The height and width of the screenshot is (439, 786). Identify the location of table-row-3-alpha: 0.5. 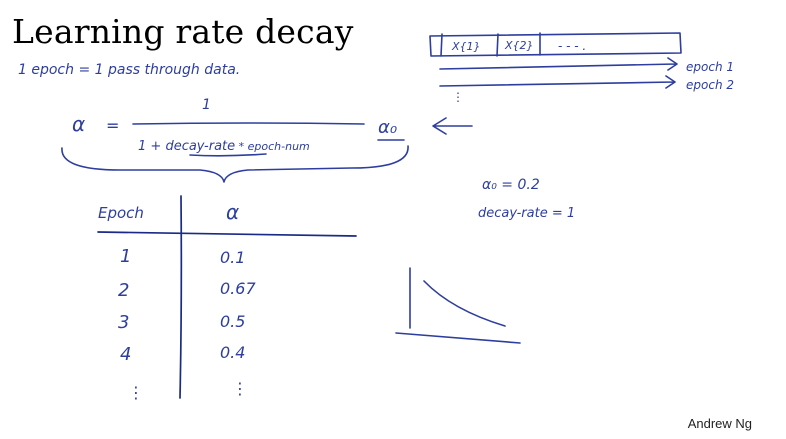
(232, 321).